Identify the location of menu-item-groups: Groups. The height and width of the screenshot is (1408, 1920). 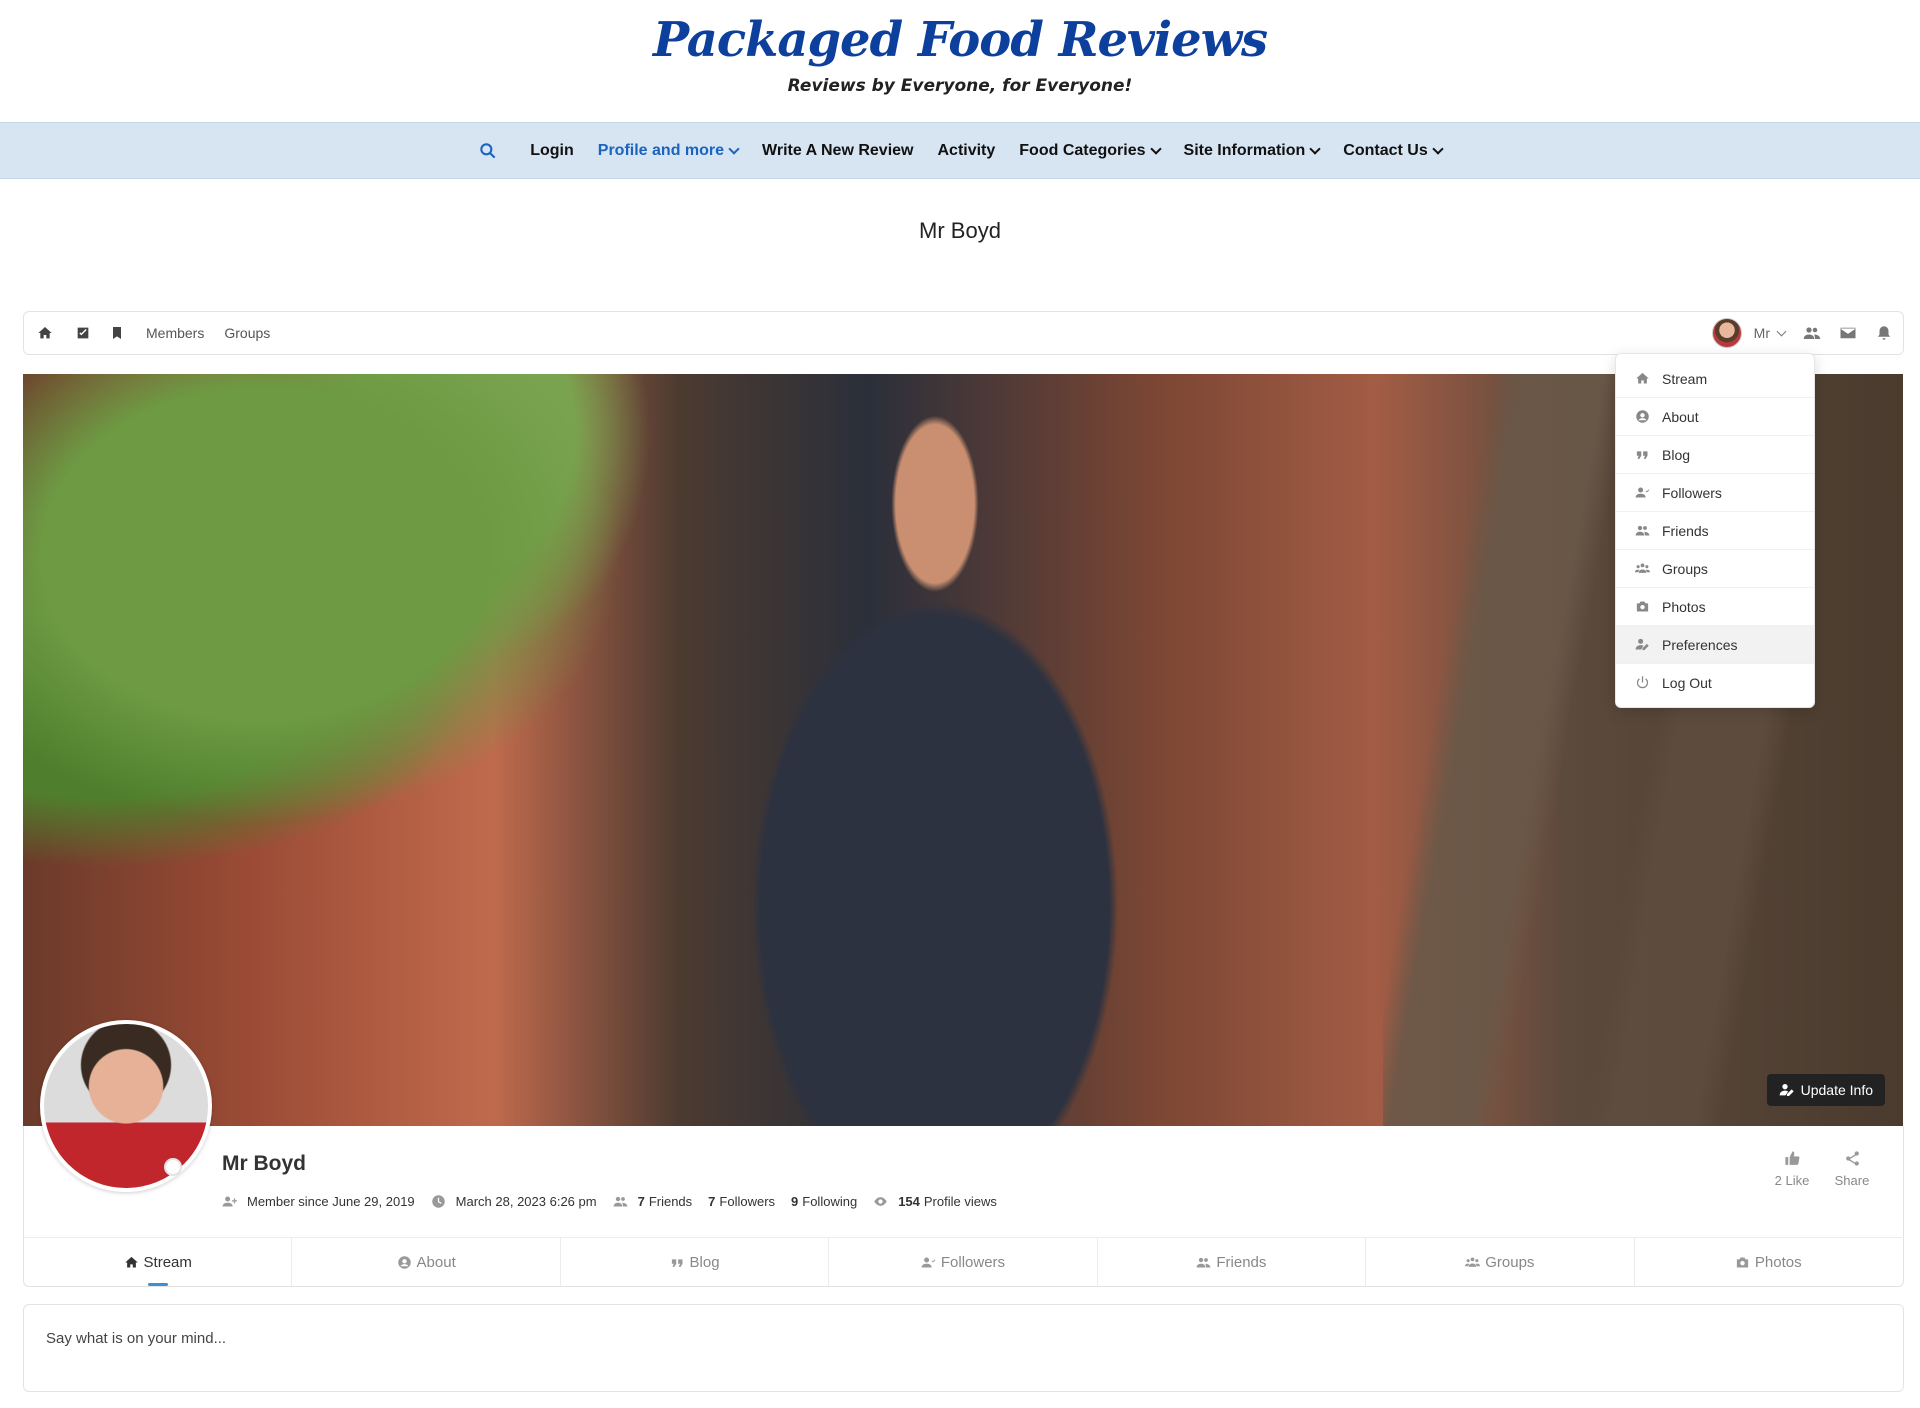
(1715, 569).